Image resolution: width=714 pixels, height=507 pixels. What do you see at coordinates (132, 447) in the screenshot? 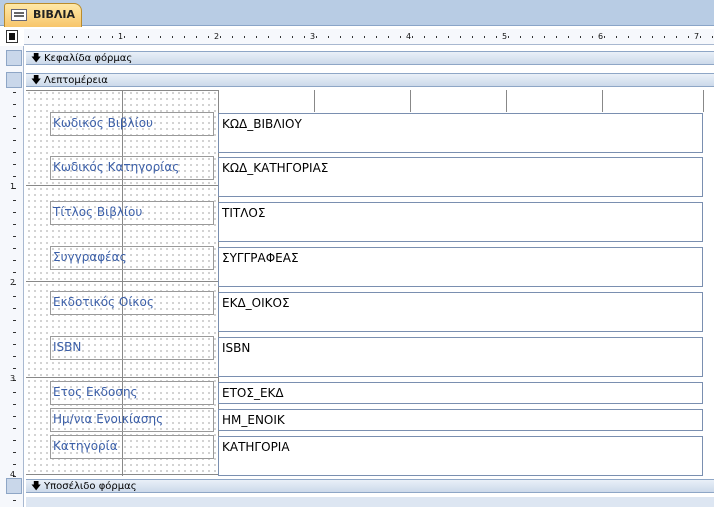
I see `label-katigoria: Κατηγορία` at bounding box center [132, 447].